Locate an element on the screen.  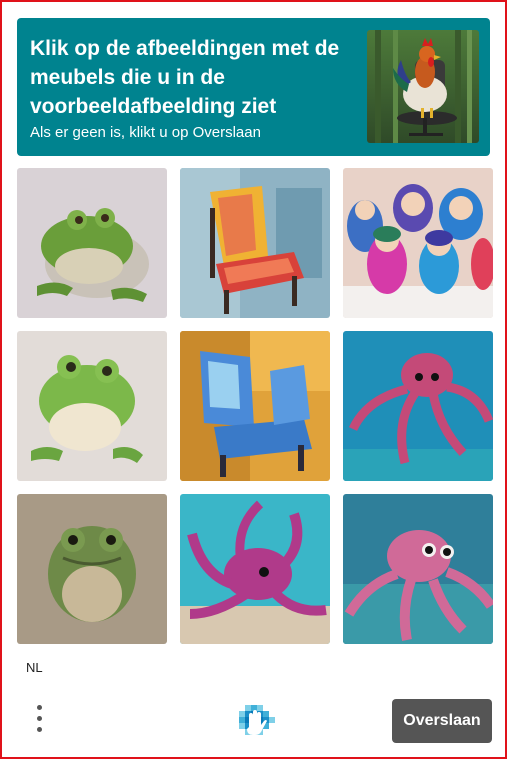
challenge-subprompt: Als er geen is, klikt u op Overslaan is located at coordinates (145, 132).